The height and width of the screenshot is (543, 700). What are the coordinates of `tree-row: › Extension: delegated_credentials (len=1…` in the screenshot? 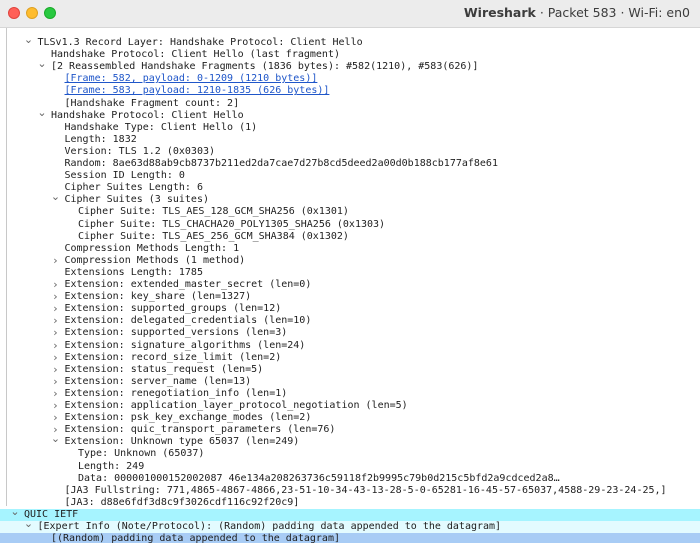 It's located at (350, 321).